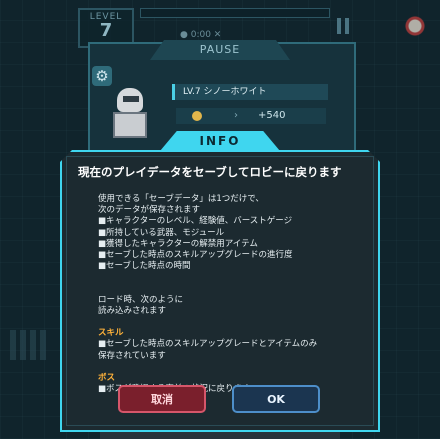  What do you see at coordinates (415, 30) in the screenshot?
I see `enemy-sprite` at bounding box center [415, 30].